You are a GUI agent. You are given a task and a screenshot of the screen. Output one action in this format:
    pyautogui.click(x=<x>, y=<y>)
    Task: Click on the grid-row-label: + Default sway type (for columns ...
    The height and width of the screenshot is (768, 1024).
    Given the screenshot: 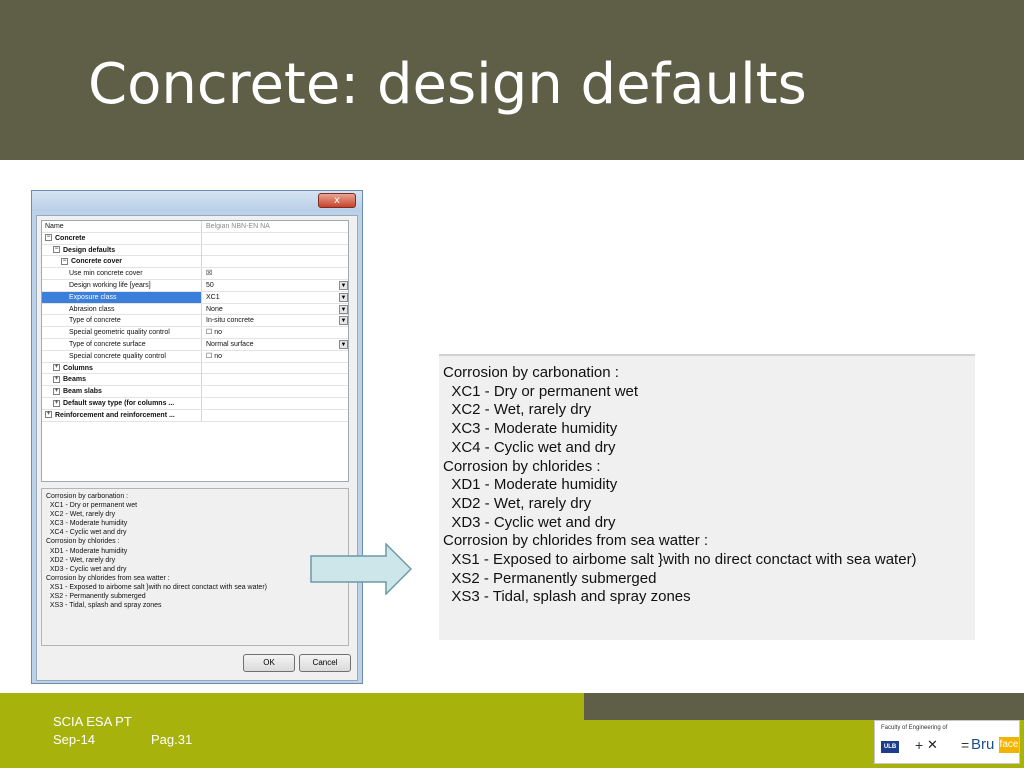 What is the action you would take?
    pyautogui.click(x=122, y=403)
    